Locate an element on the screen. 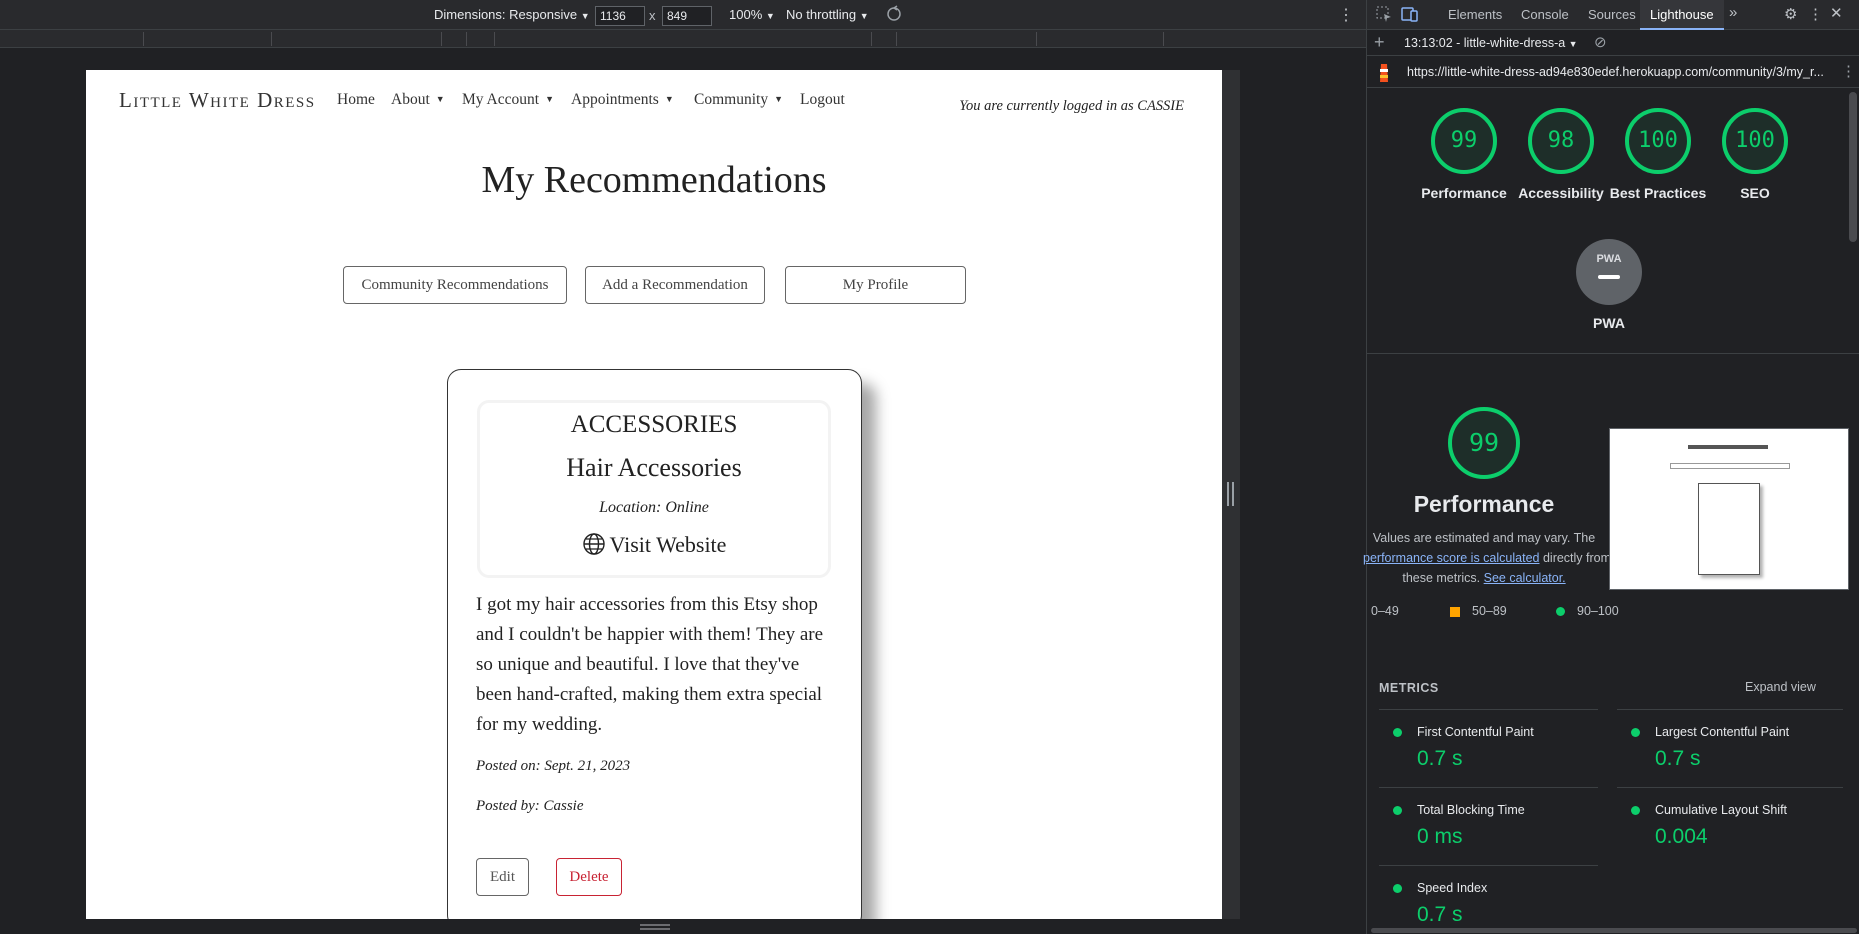 This screenshot has height=934, width=1859. report-selector: 13:13:02 - little-white-dress-a ▼ is located at coordinates (1491, 43).